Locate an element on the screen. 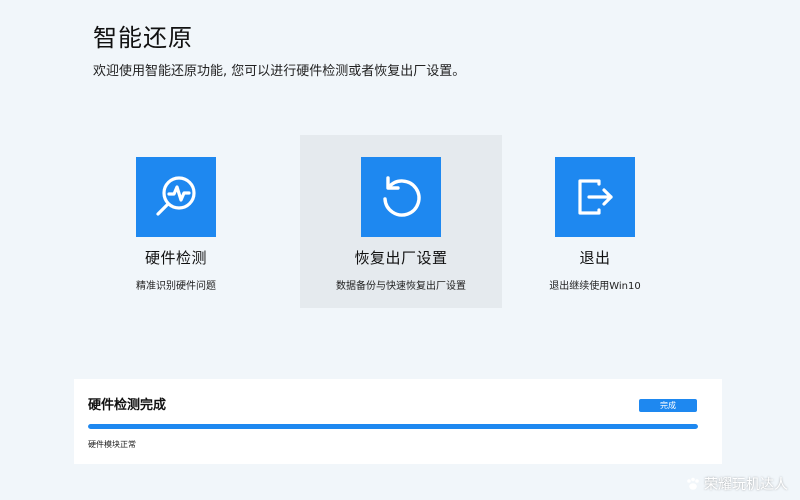  factory-reset-option: 恢复出厂设置 数据备份与快速恢复出厂设置 is located at coordinates (401, 221).